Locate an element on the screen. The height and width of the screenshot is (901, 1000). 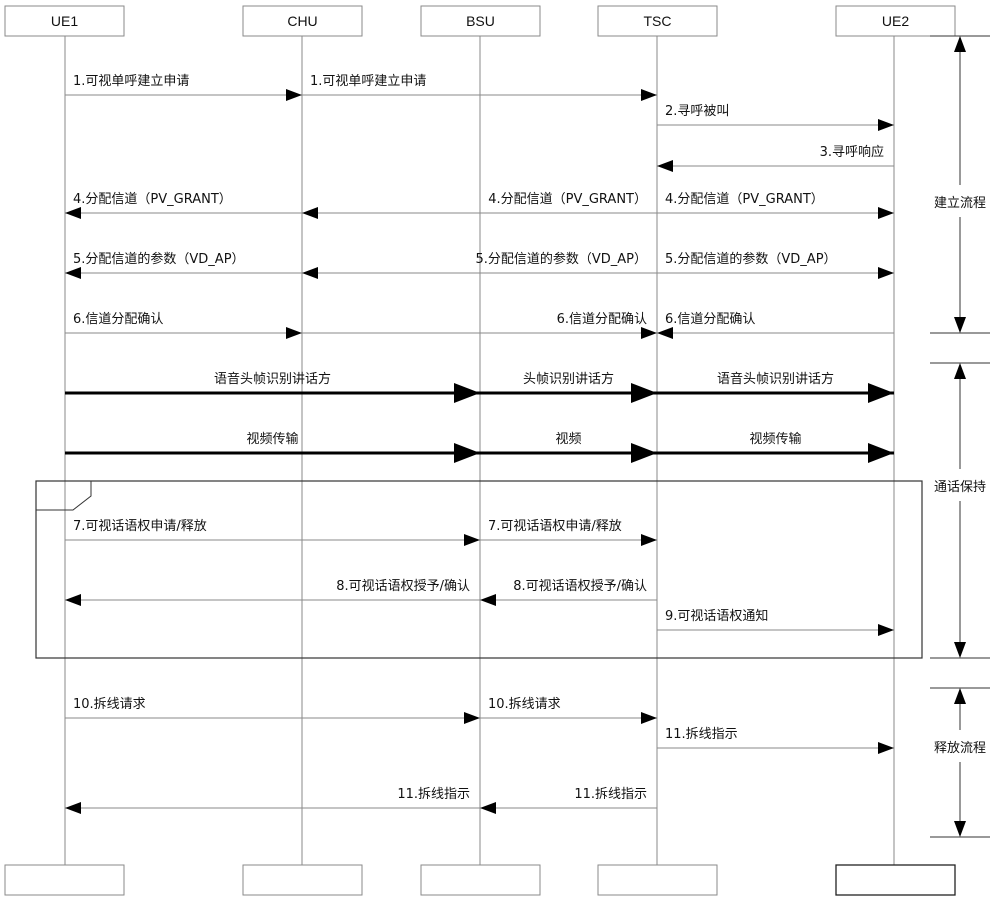
participant-headers: UE1 CHU BSU TSC UE2 is located at coordinates (480, 21).